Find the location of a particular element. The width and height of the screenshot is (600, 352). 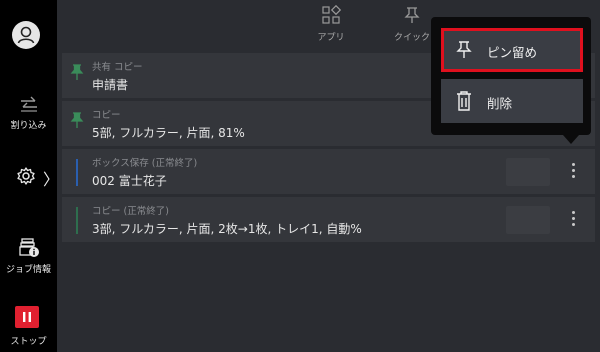

apps-tab-label: アプリ is located at coordinates (331, 38).